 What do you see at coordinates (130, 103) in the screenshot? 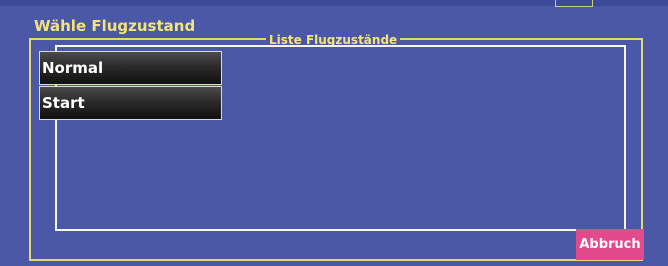
I see `list-item-start: Start` at bounding box center [130, 103].